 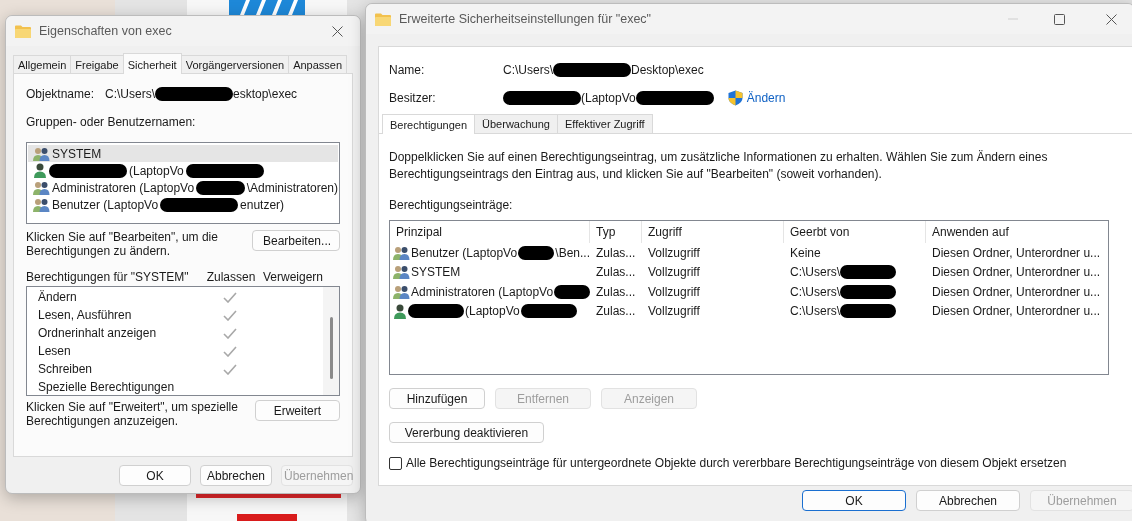 What do you see at coordinates (292, 187) in the screenshot?
I see `principal-name: \Administratoren)` at bounding box center [292, 187].